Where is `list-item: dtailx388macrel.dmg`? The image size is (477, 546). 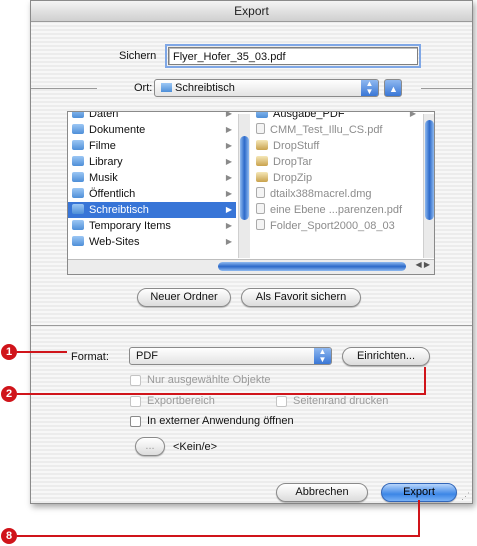
list-item: dtailx388macrel.dmg is located at coordinates (336, 194).